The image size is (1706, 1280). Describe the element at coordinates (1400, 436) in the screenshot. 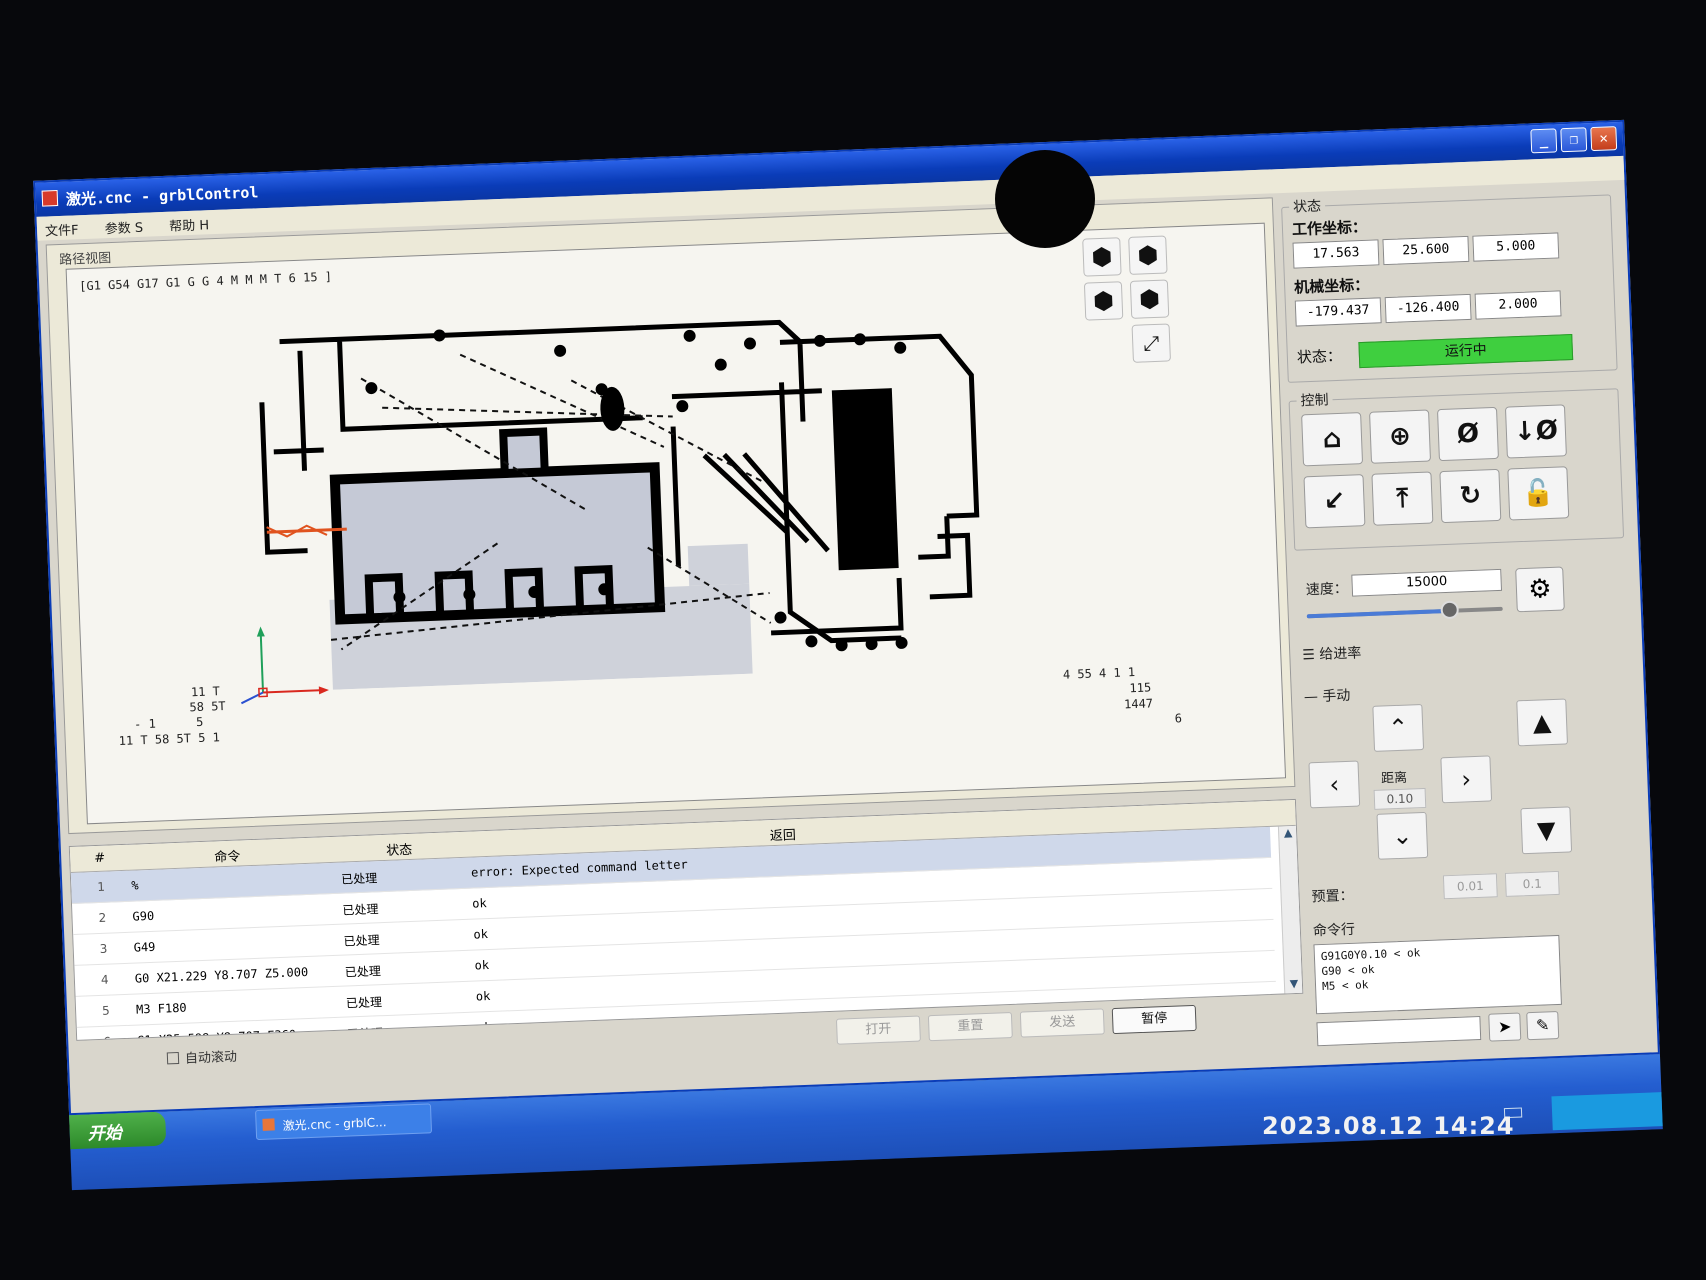

I see `probe-icon: ⊕` at that location.